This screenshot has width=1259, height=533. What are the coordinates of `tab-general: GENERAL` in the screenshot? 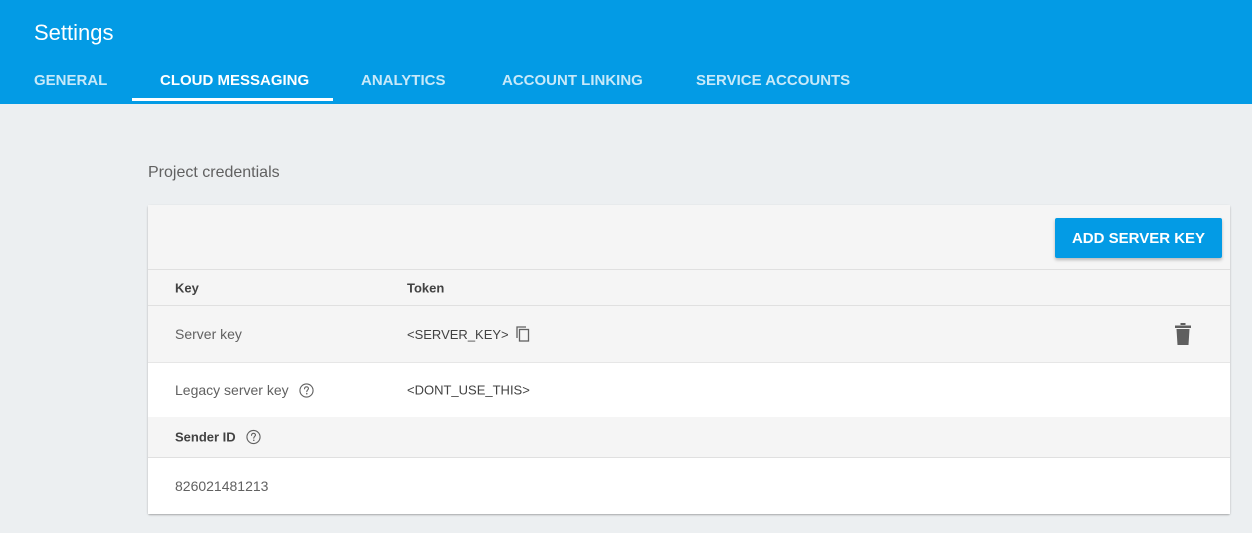 It's located at (70, 86).